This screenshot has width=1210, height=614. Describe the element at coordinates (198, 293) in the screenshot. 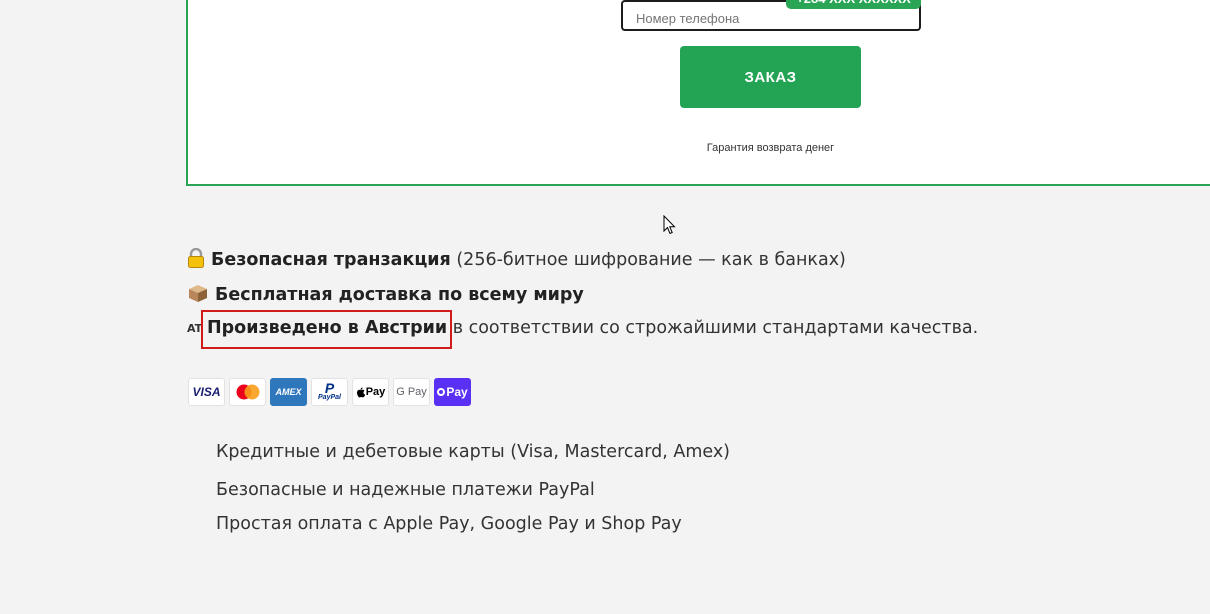

I see `package-icon` at that location.